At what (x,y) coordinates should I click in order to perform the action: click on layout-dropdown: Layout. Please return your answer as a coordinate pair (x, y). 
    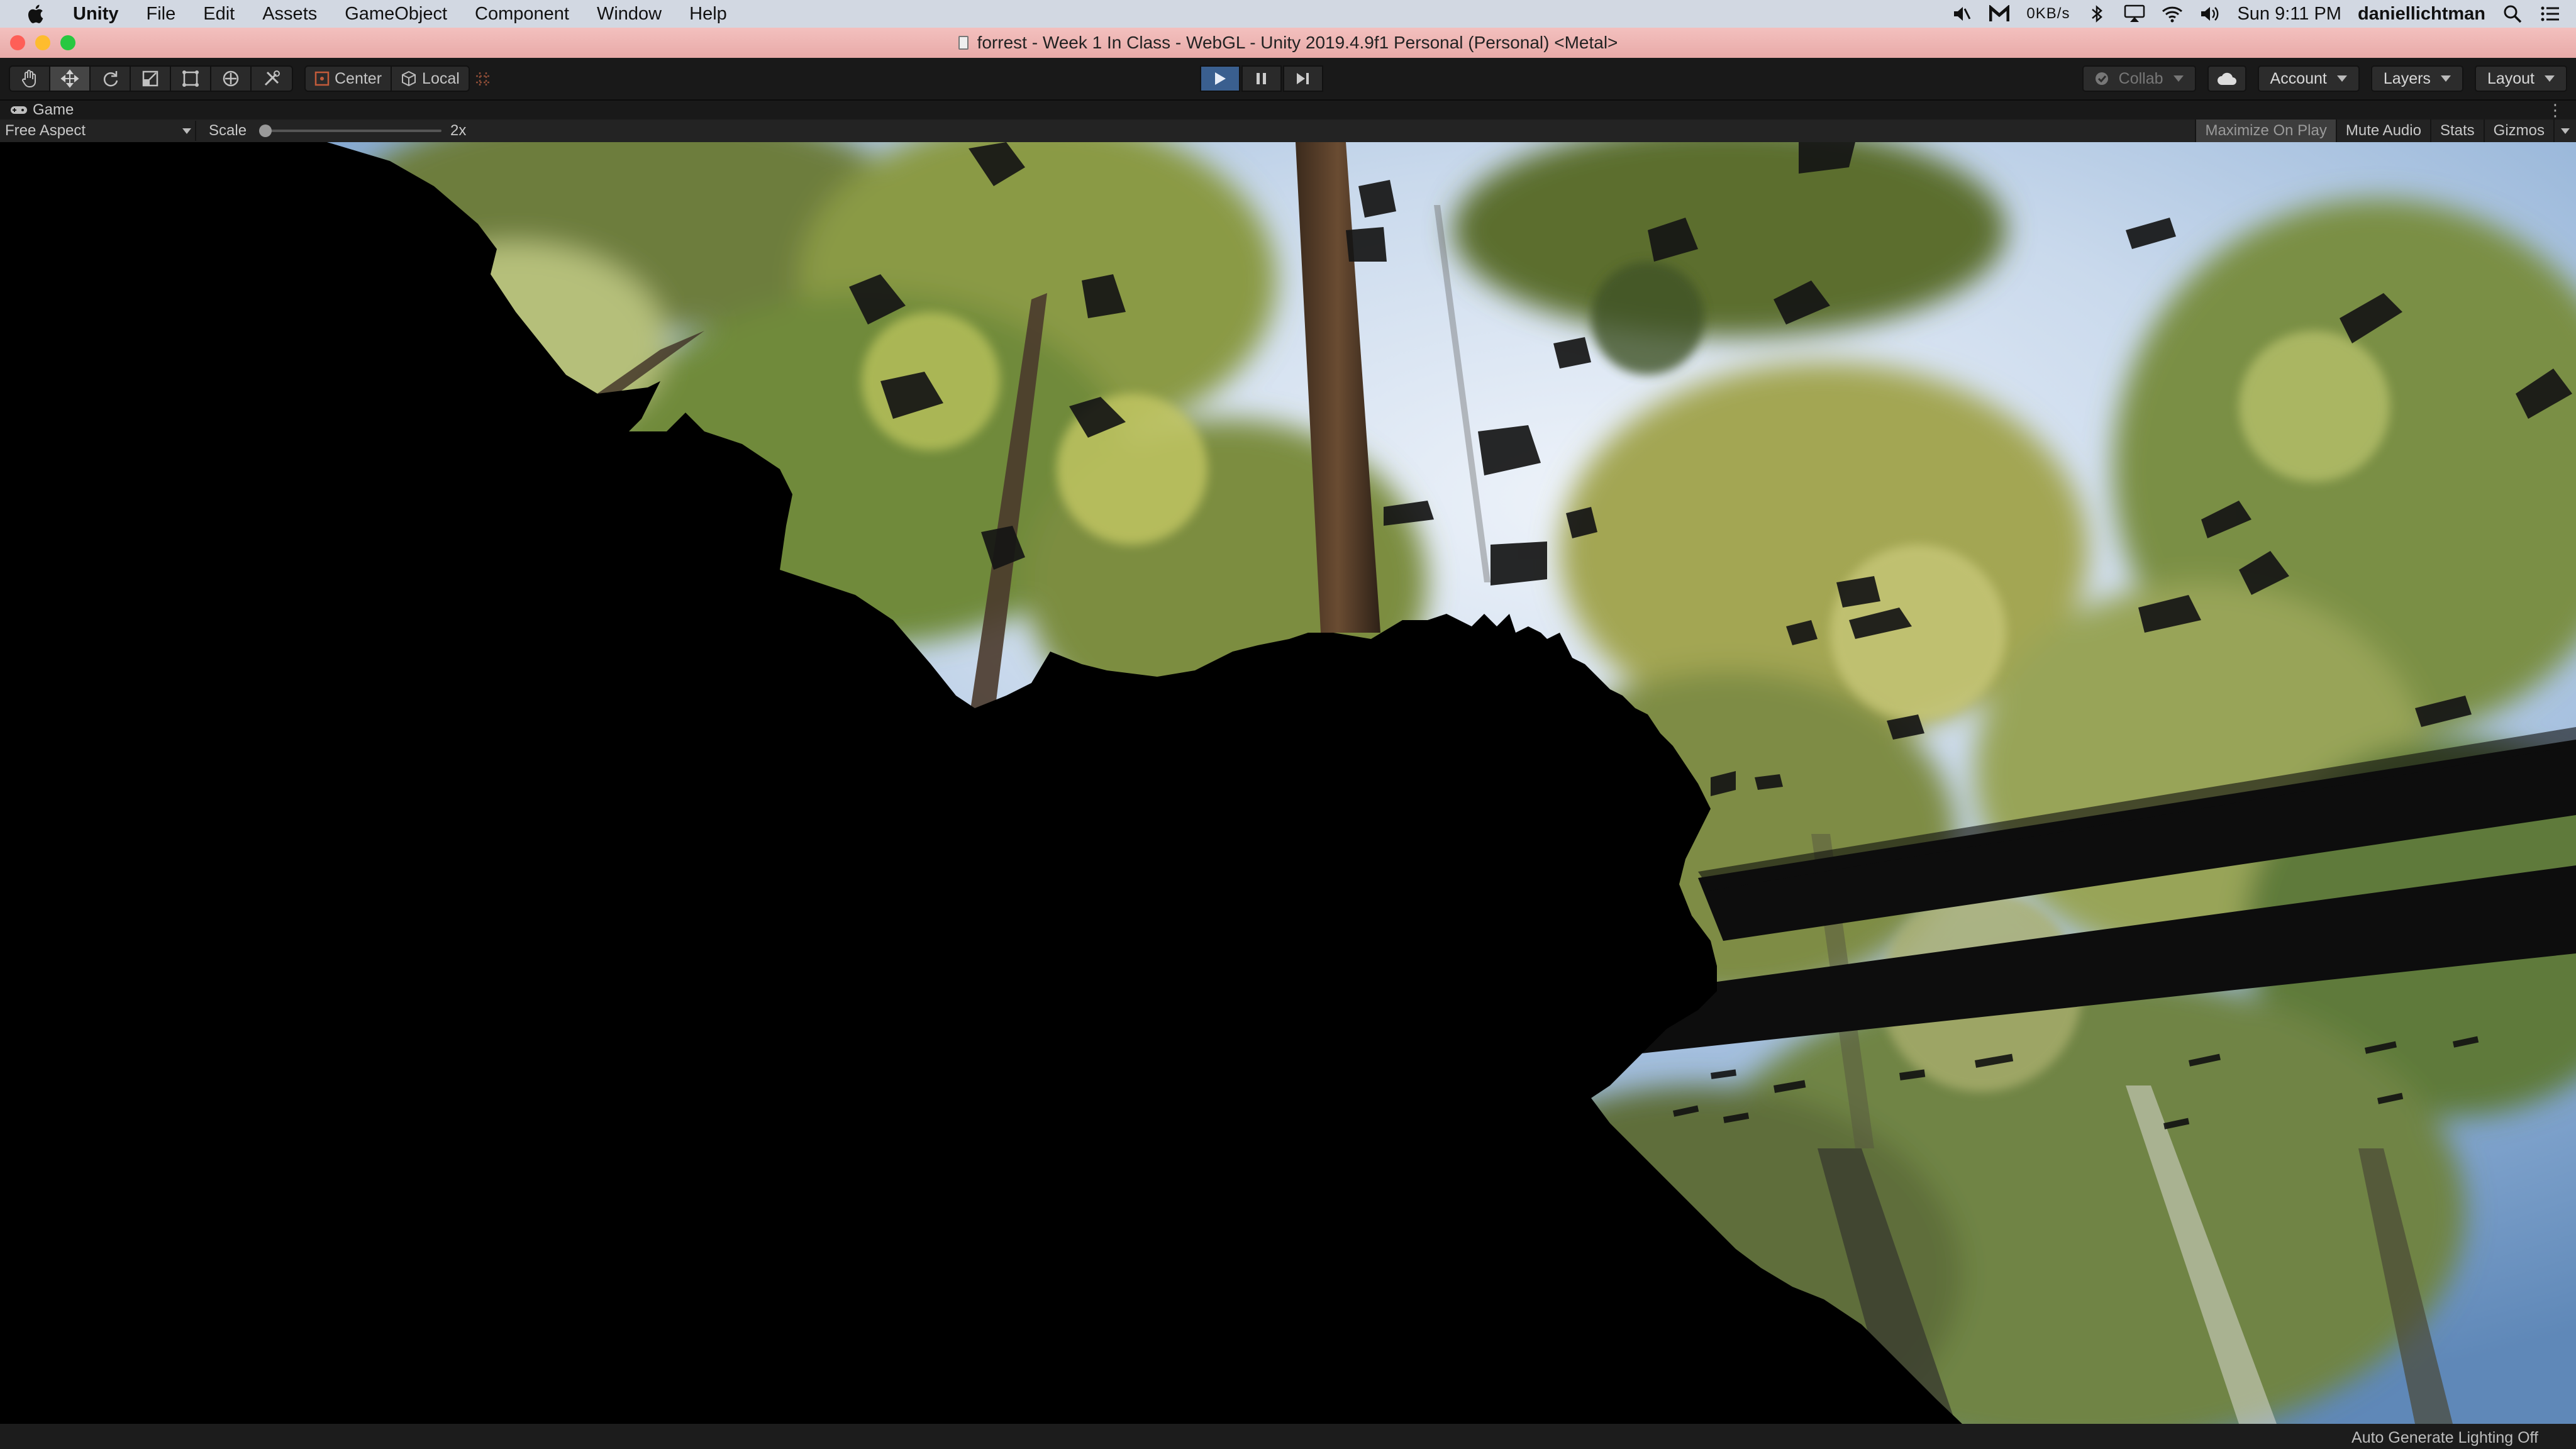
    Looking at the image, I should click on (2520, 78).